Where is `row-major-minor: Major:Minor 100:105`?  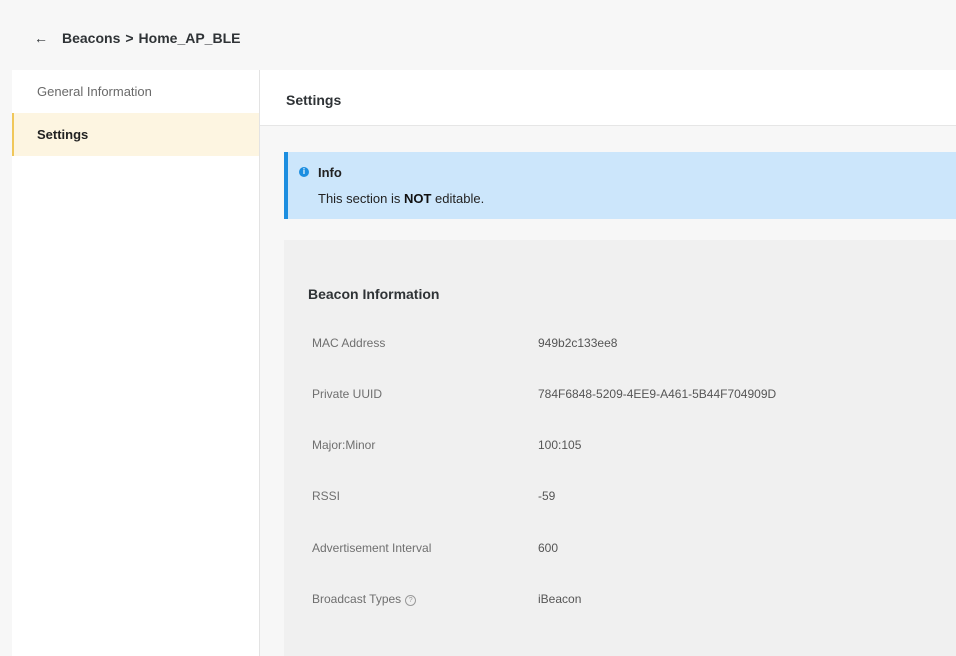
row-major-minor: Major:Minor 100:105 is located at coordinates (622, 448).